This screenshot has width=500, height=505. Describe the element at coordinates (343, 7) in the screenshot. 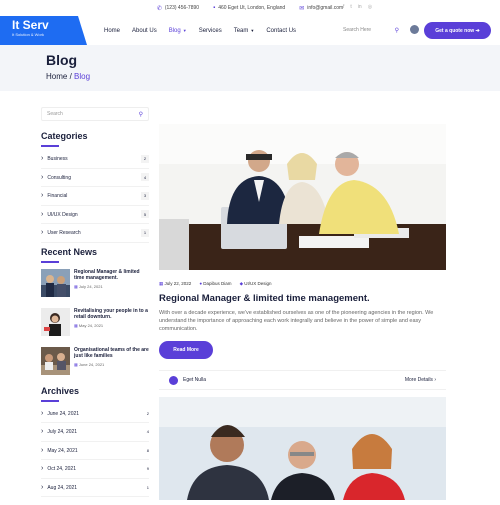

I see `facebook-icon: f` at that location.